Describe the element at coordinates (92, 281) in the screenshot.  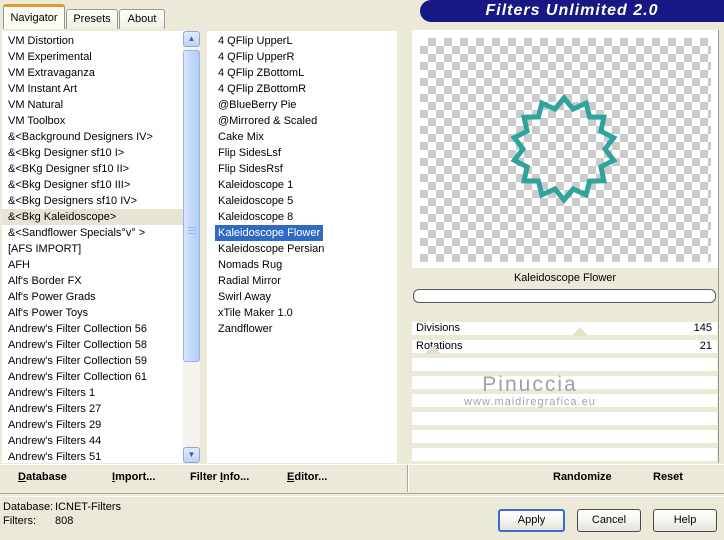
I see `category-item: Alf's Border FX` at that location.